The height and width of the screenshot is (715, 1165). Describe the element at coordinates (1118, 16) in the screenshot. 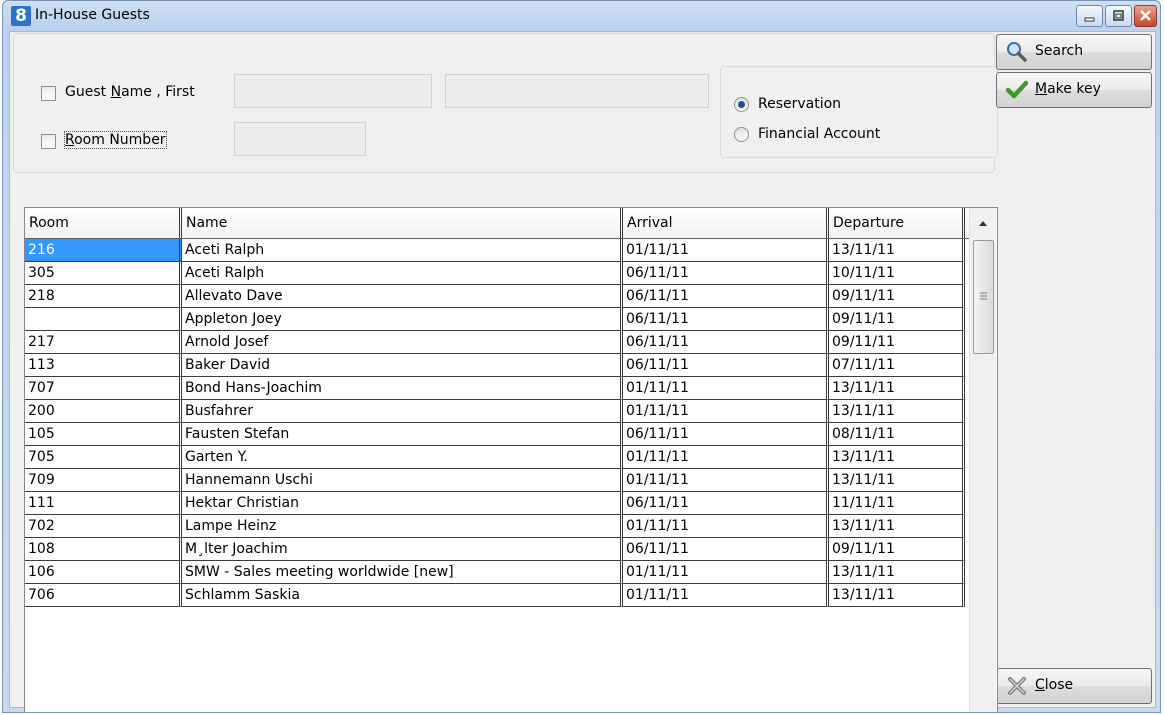

I see `maximize-button` at that location.